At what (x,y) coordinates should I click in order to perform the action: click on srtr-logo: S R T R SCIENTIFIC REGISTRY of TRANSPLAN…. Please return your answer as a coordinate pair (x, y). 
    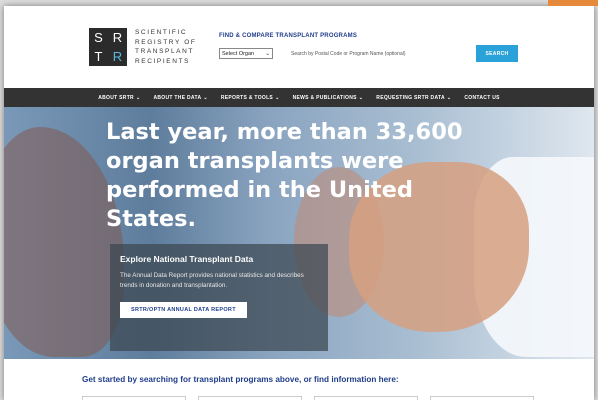
    Looking at the image, I should click on (142, 47).